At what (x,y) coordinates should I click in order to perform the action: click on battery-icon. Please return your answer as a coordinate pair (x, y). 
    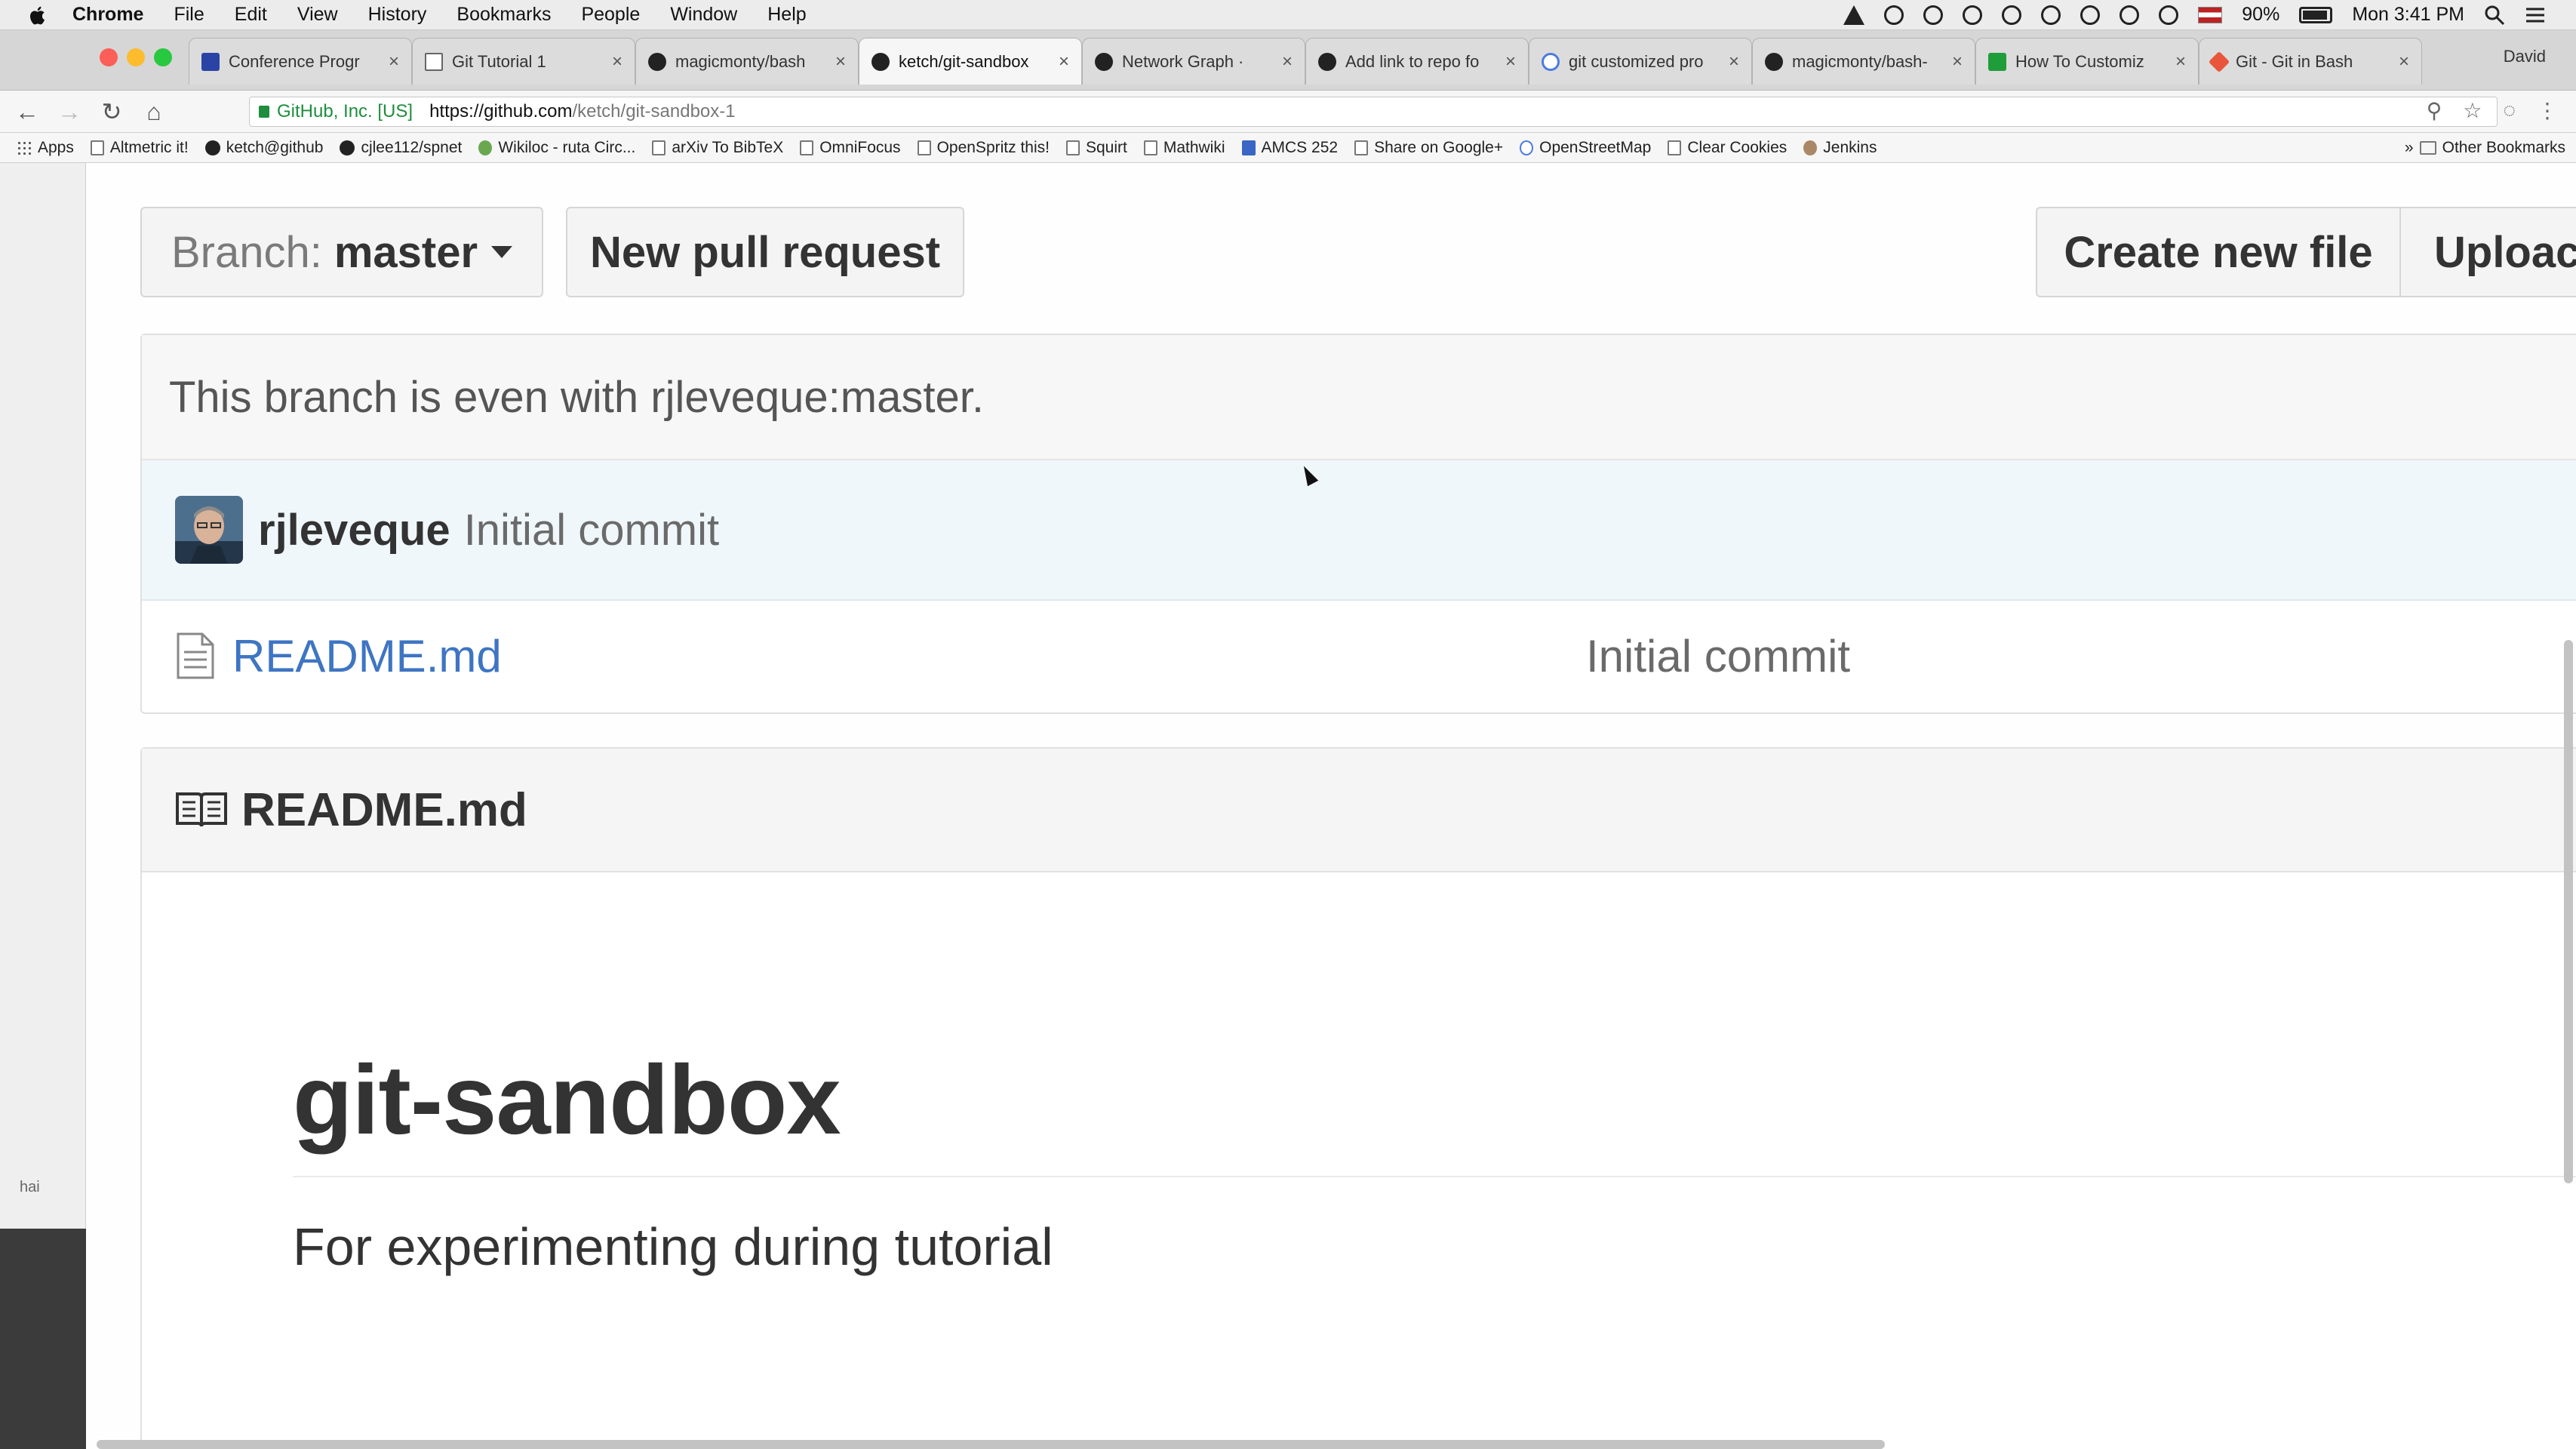
    Looking at the image, I should click on (2316, 14).